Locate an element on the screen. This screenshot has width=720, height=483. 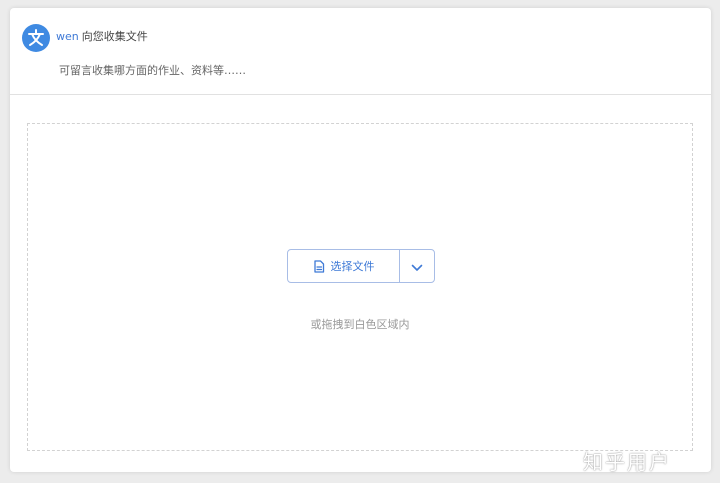
collector-title-text: 向您收集文件 is located at coordinates (114, 36).